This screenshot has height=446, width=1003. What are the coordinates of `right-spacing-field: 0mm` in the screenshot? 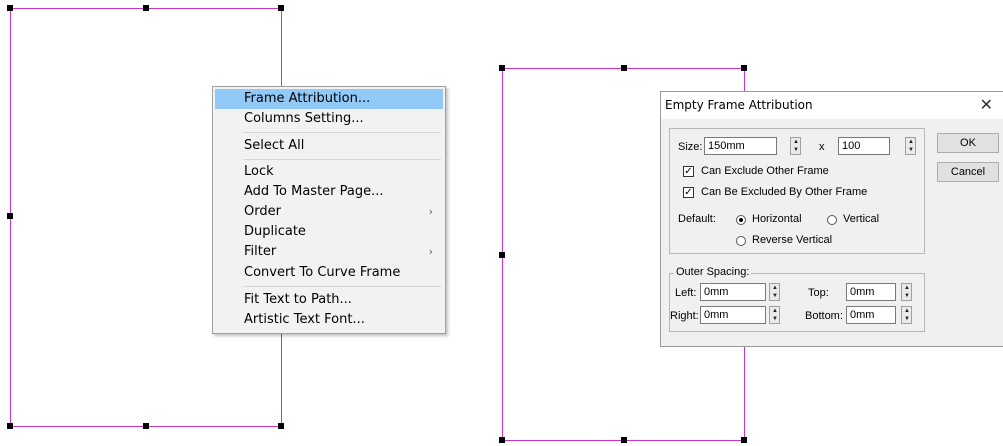 It's located at (733, 315).